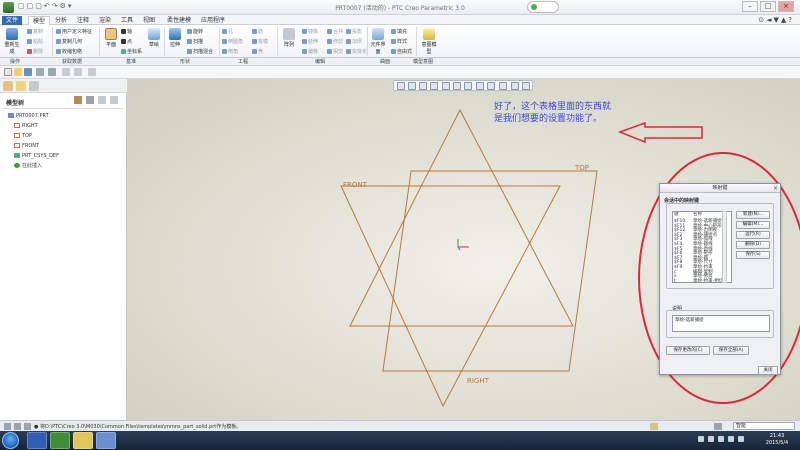 Image resolution: width=800 pixels, height=450 pixels. I want to click on extrude-button: 拉伸, so click(175, 38).